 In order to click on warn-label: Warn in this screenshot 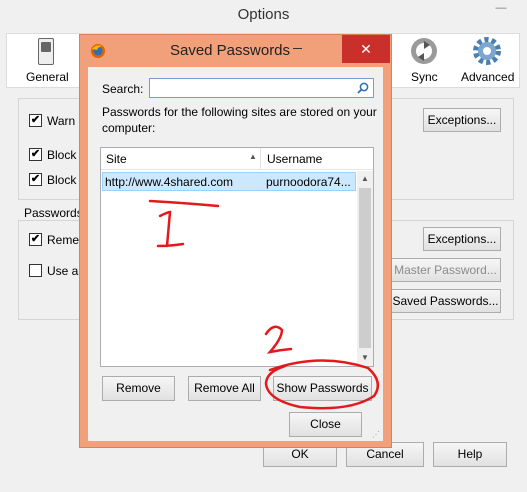, I will do `click(61, 121)`.